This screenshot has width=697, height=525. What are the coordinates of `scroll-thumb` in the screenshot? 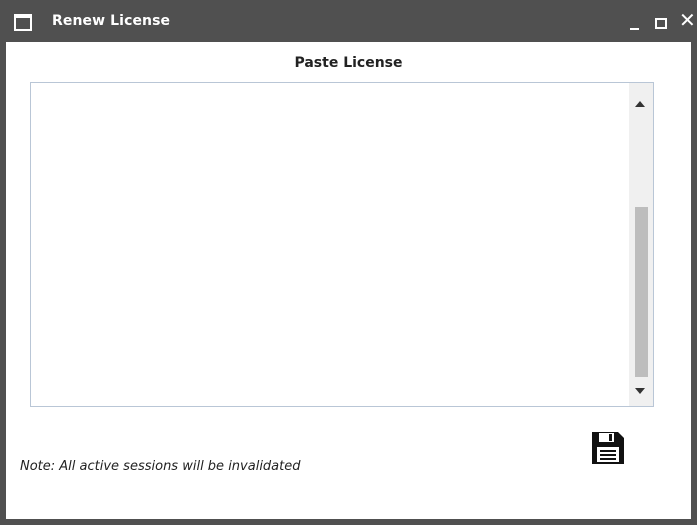 It's located at (641, 292).